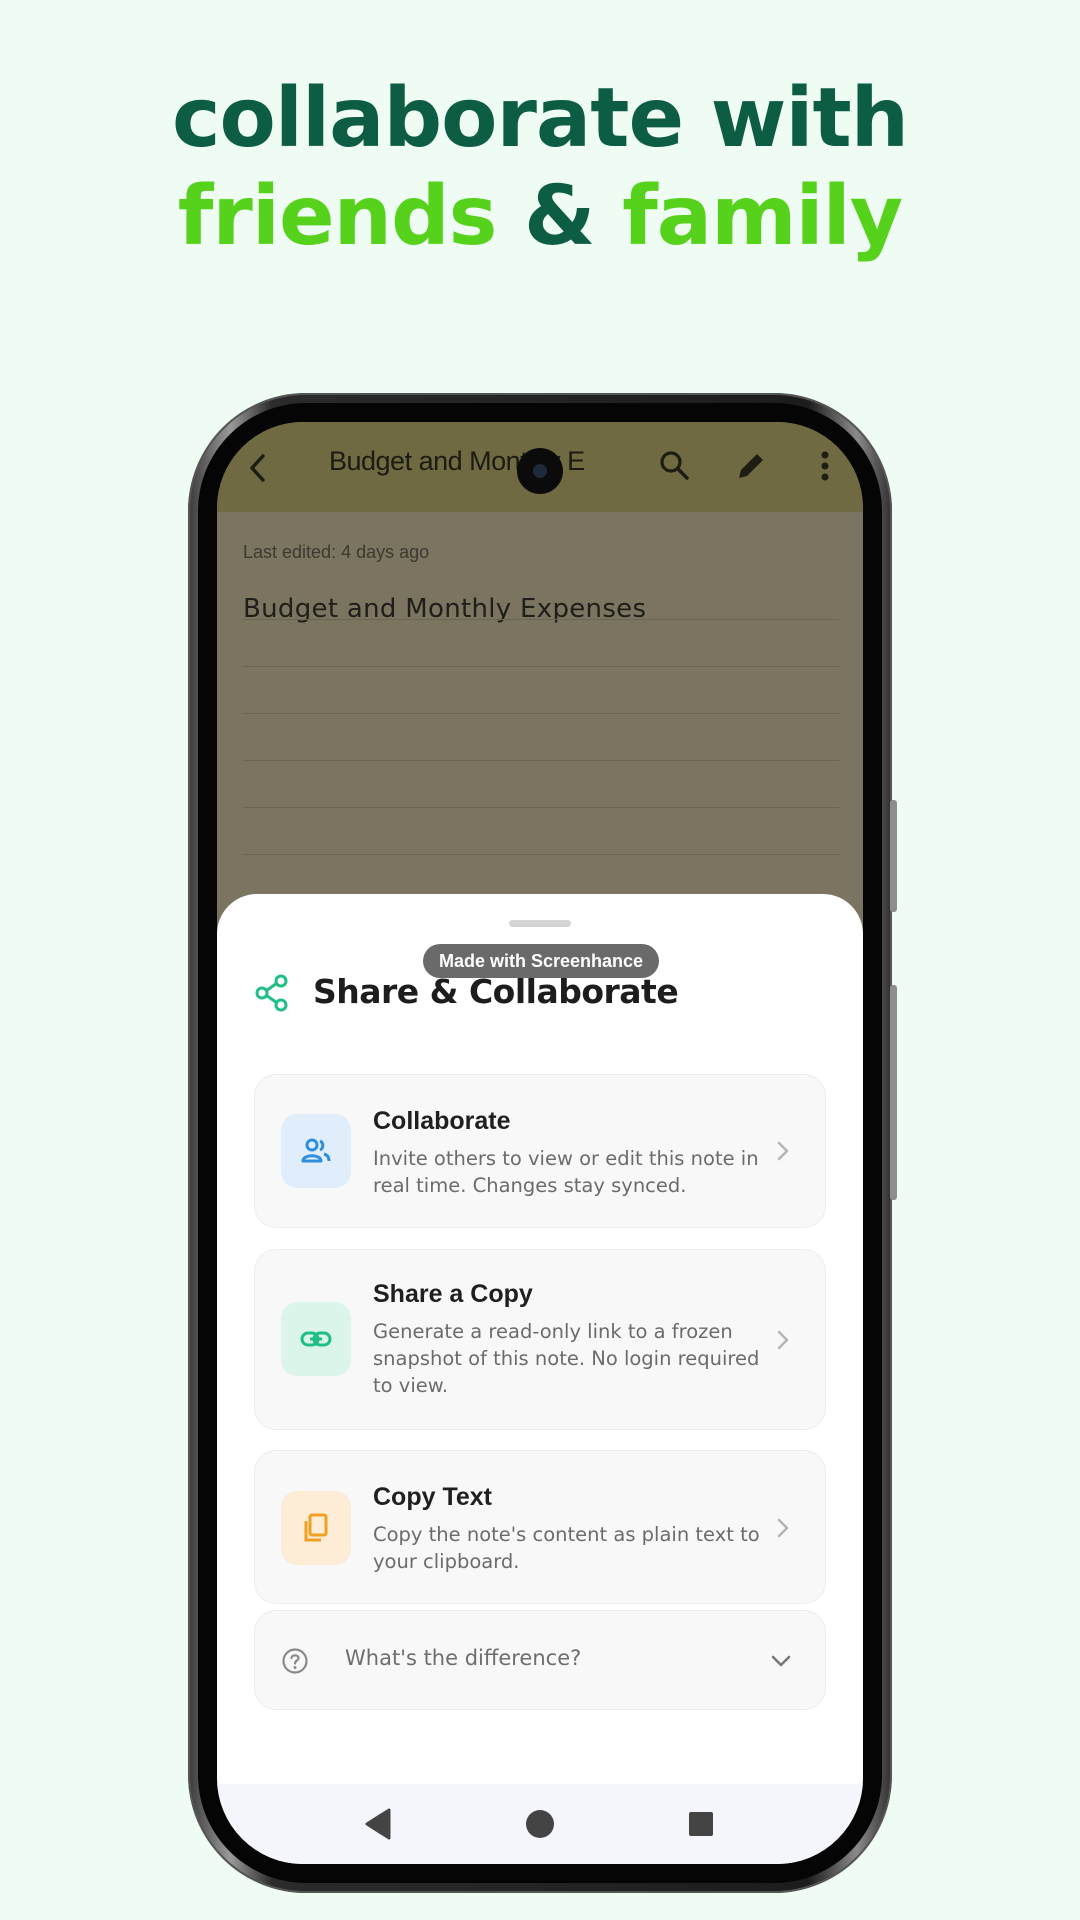  I want to click on phone-volume-button, so click(893, 856).